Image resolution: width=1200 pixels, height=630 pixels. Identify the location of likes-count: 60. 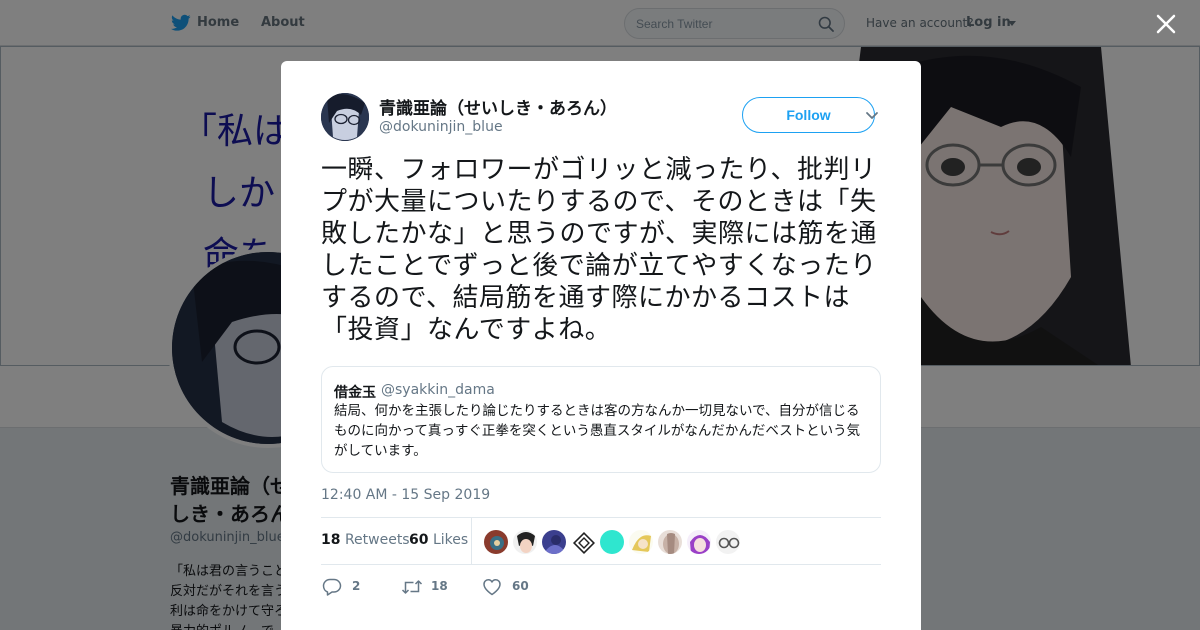
(419, 540).